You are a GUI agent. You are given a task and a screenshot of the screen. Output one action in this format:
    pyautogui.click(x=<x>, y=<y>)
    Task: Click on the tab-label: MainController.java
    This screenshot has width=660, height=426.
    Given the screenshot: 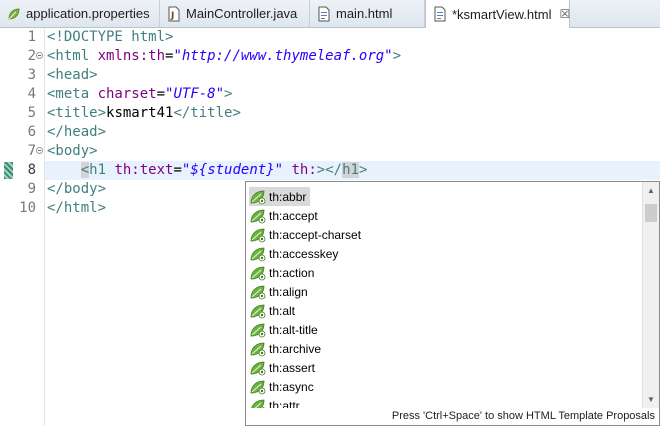 What is the action you would take?
    pyautogui.click(x=242, y=13)
    